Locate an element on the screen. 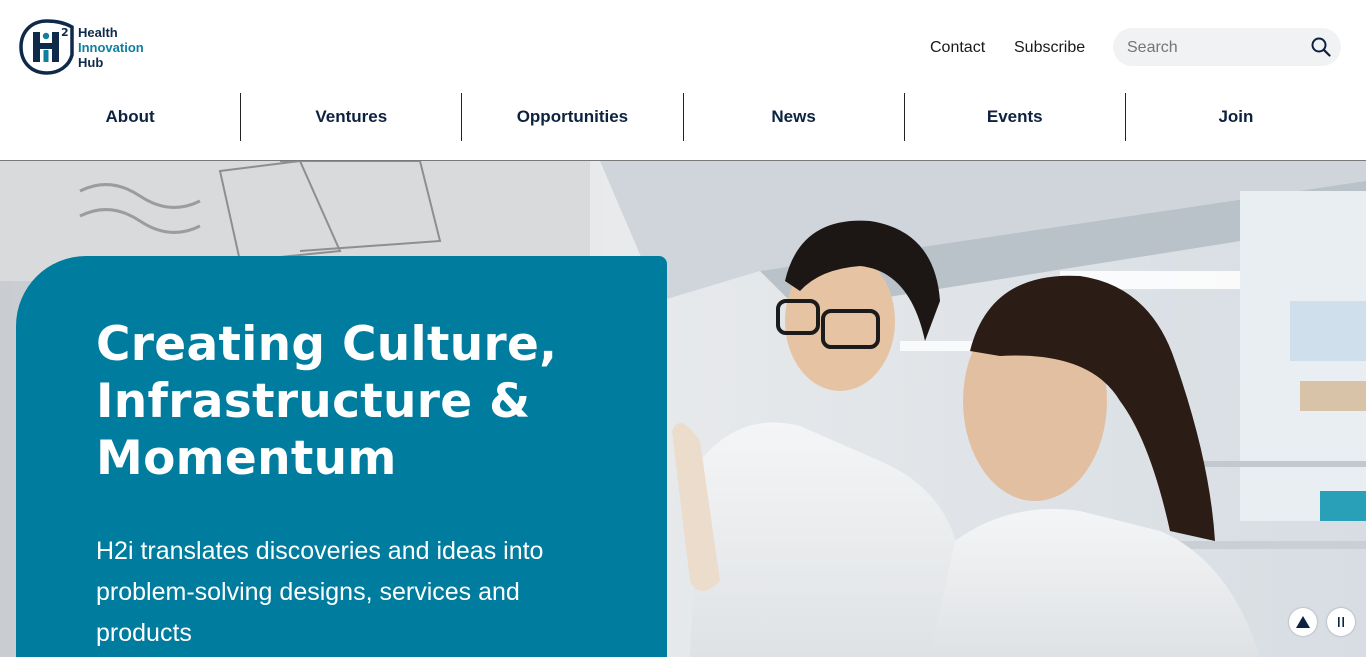  pause-icon is located at coordinates (1341, 622).